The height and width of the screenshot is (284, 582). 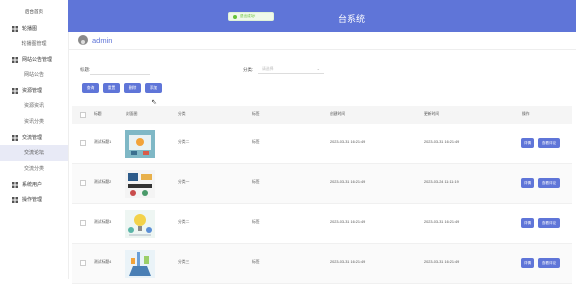 I want to click on header-bar: 台系统, so click(x=322, y=16).